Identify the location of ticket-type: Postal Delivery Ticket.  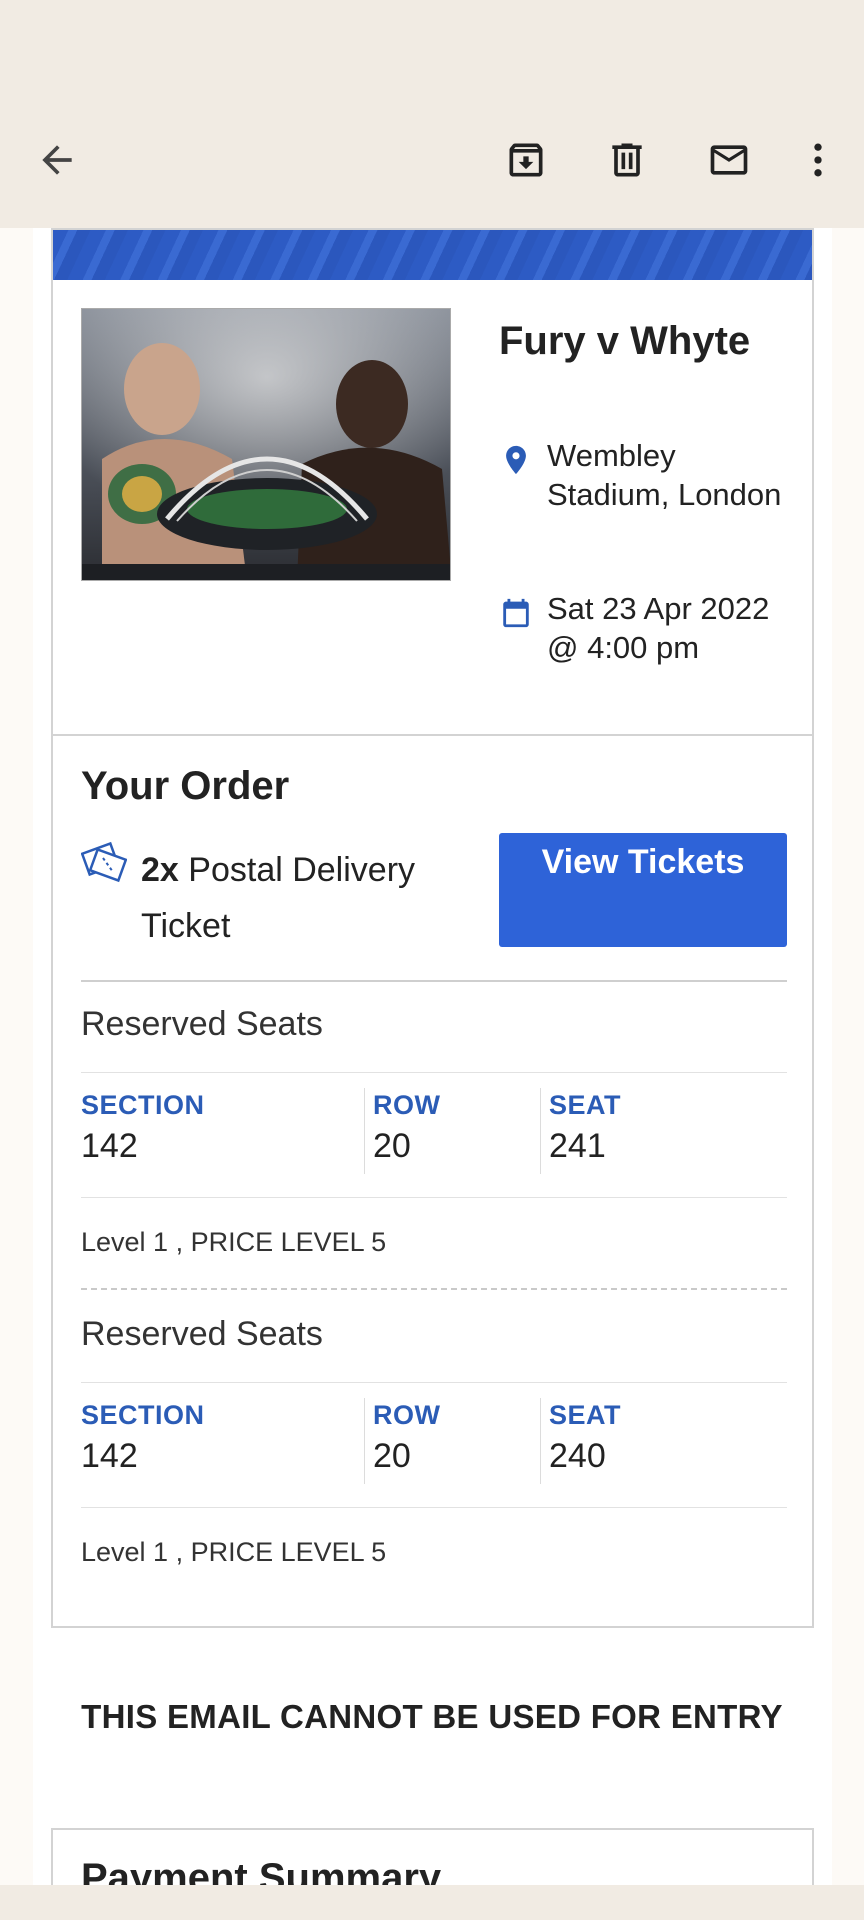
(278, 898).